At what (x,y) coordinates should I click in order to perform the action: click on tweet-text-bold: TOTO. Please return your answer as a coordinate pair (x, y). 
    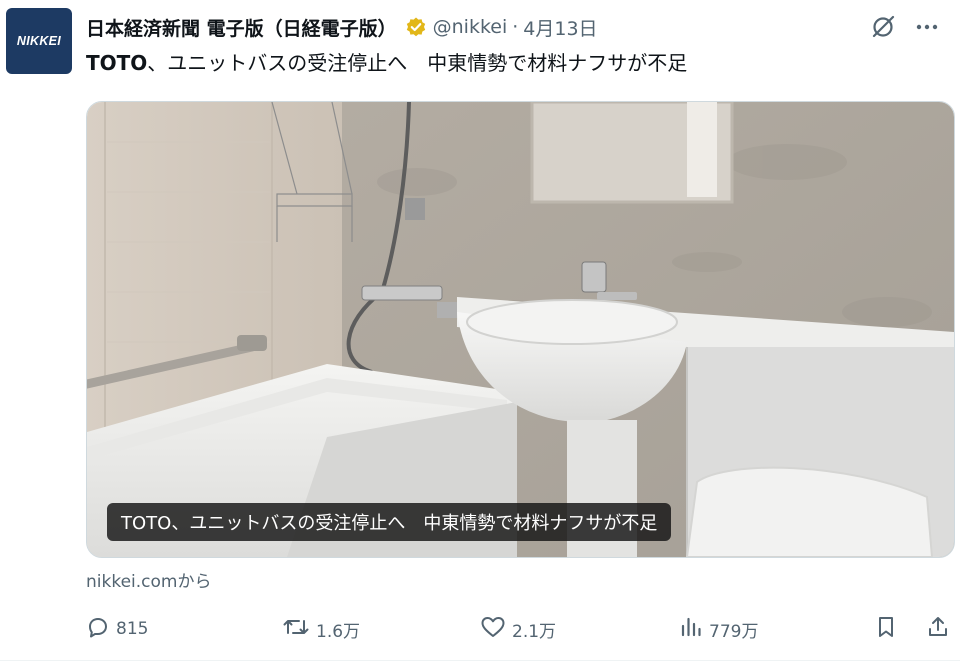
    Looking at the image, I should click on (117, 63).